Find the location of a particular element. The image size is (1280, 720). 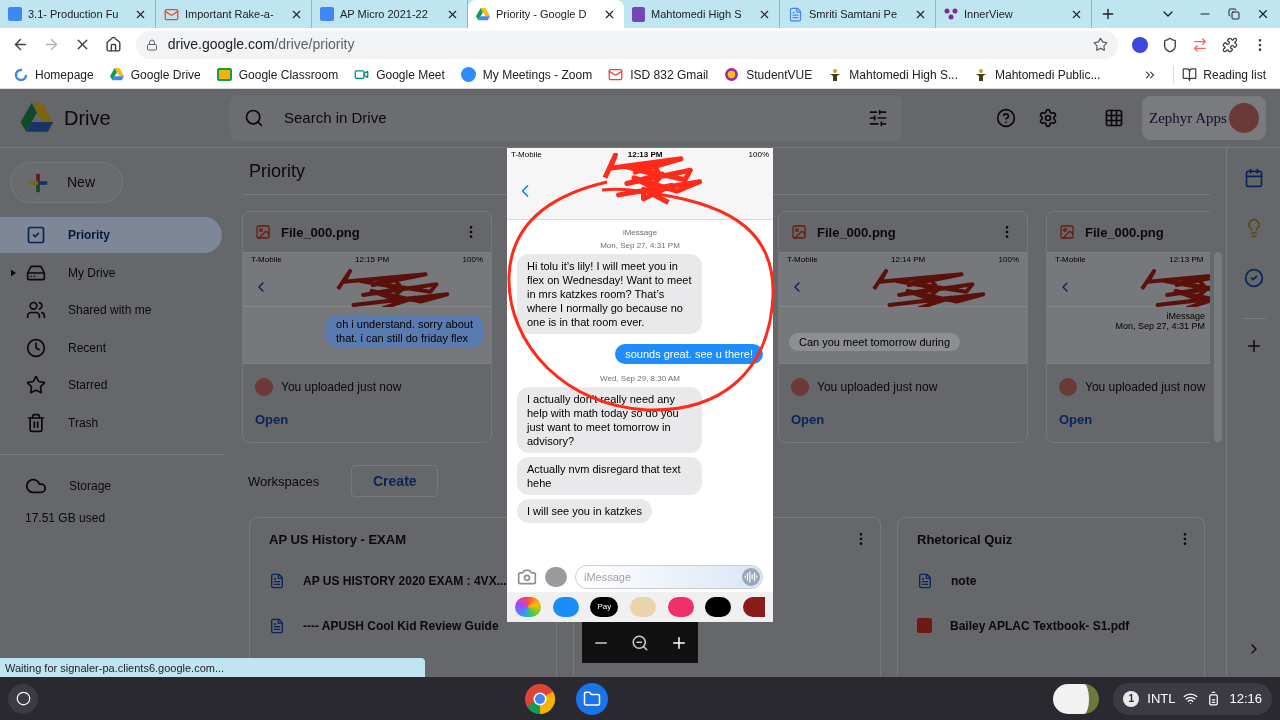

settings-icon is located at coordinates (1048, 118).